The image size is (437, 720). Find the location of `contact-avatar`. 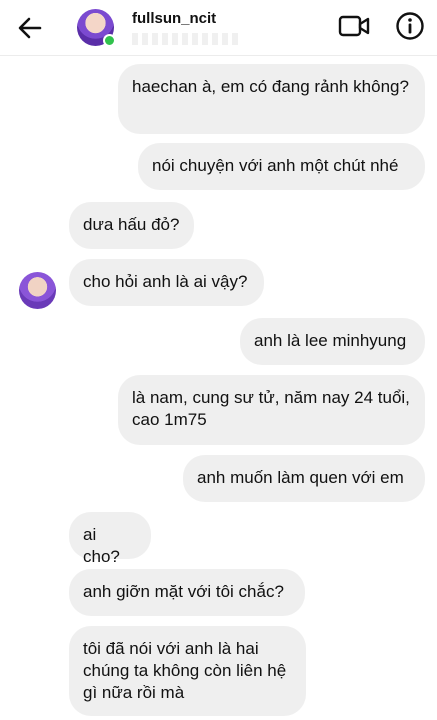

contact-avatar is located at coordinates (96, 28).